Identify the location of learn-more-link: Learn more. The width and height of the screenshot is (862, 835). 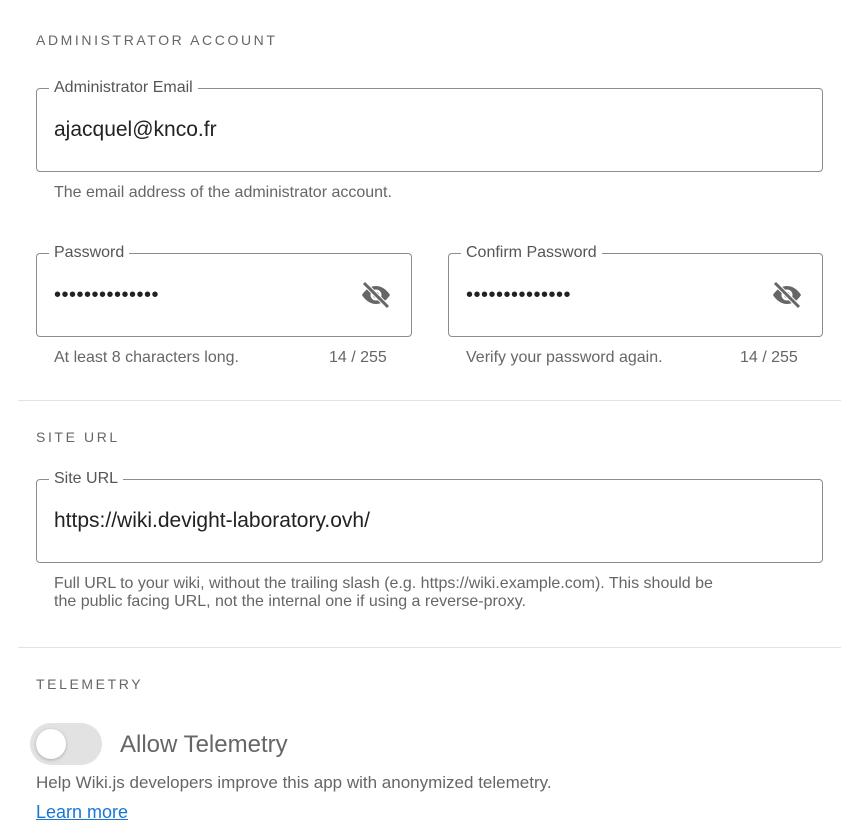
(82, 812).